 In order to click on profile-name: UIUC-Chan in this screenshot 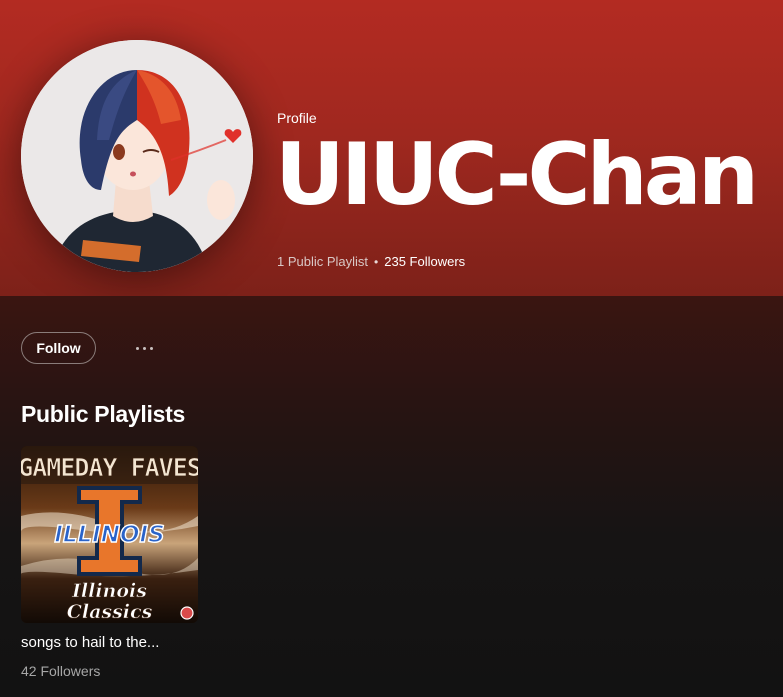, I will do `click(517, 175)`.